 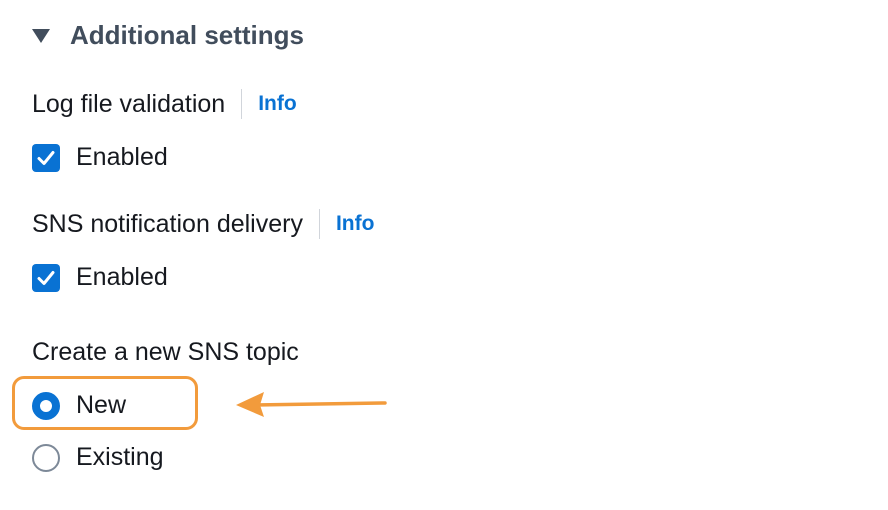 I want to click on radio-option-existing: Existing, so click(x=98, y=457).